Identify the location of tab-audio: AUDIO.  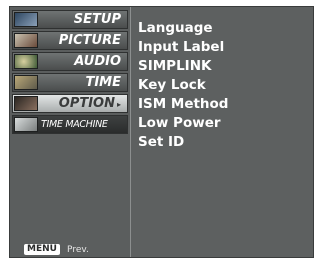
(70, 61).